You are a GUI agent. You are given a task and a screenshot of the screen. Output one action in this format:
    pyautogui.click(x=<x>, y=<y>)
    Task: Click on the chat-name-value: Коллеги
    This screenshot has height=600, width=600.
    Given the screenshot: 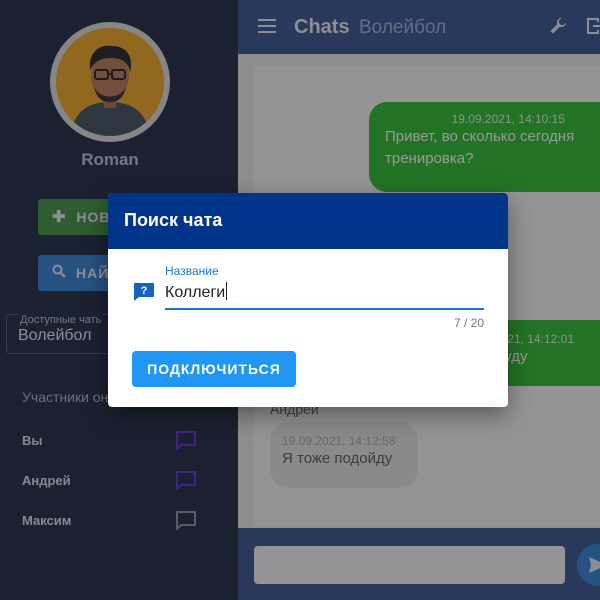 What is the action you would take?
    pyautogui.click(x=195, y=292)
    